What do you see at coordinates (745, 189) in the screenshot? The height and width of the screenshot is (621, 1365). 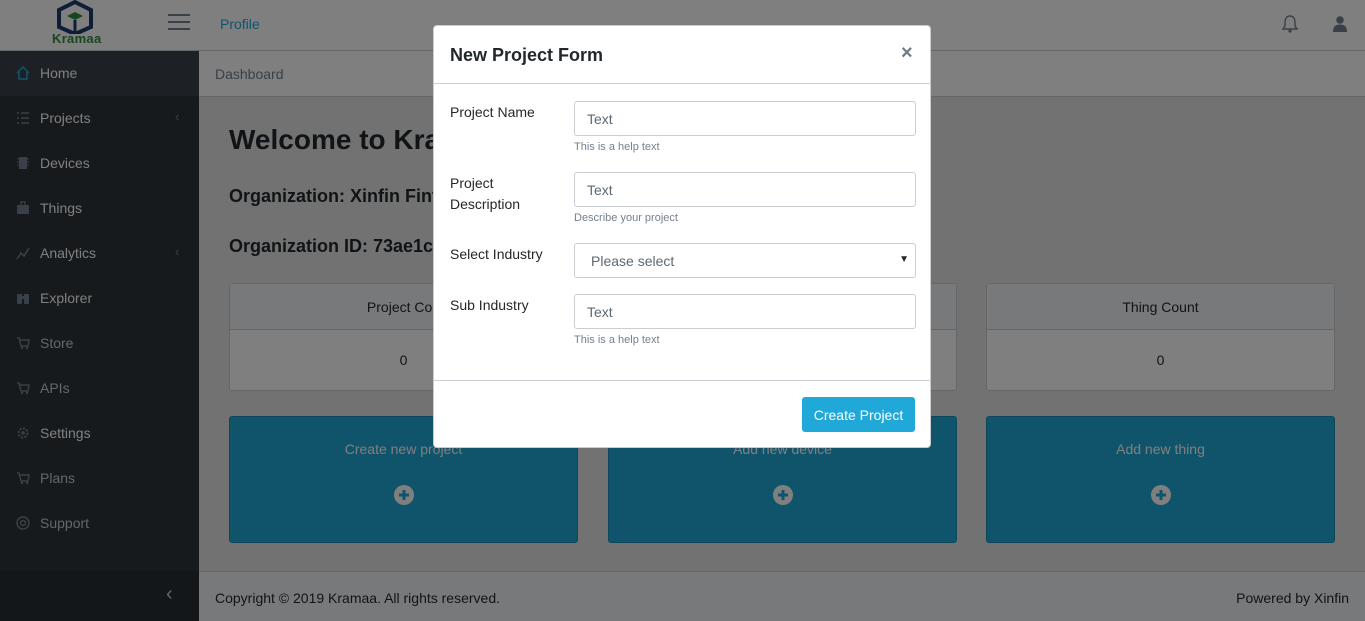 I see `project-description-input` at bounding box center [745, 189].